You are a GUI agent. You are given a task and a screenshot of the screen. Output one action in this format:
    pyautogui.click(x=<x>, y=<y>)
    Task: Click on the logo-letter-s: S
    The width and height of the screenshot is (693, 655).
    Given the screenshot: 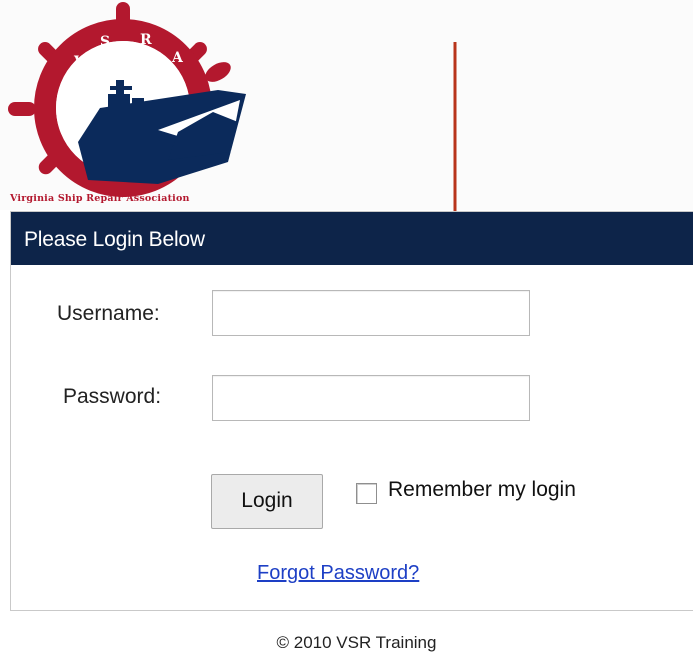 What is the action you would take?
    pyautogui.click(x=105, y=42)
    